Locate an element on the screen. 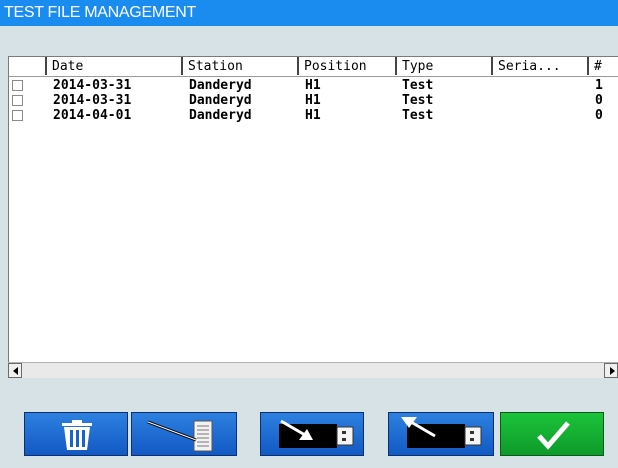 The width and height of the screenshot is (618, 468). usb-export-icon is located at coordinates (441, 432).